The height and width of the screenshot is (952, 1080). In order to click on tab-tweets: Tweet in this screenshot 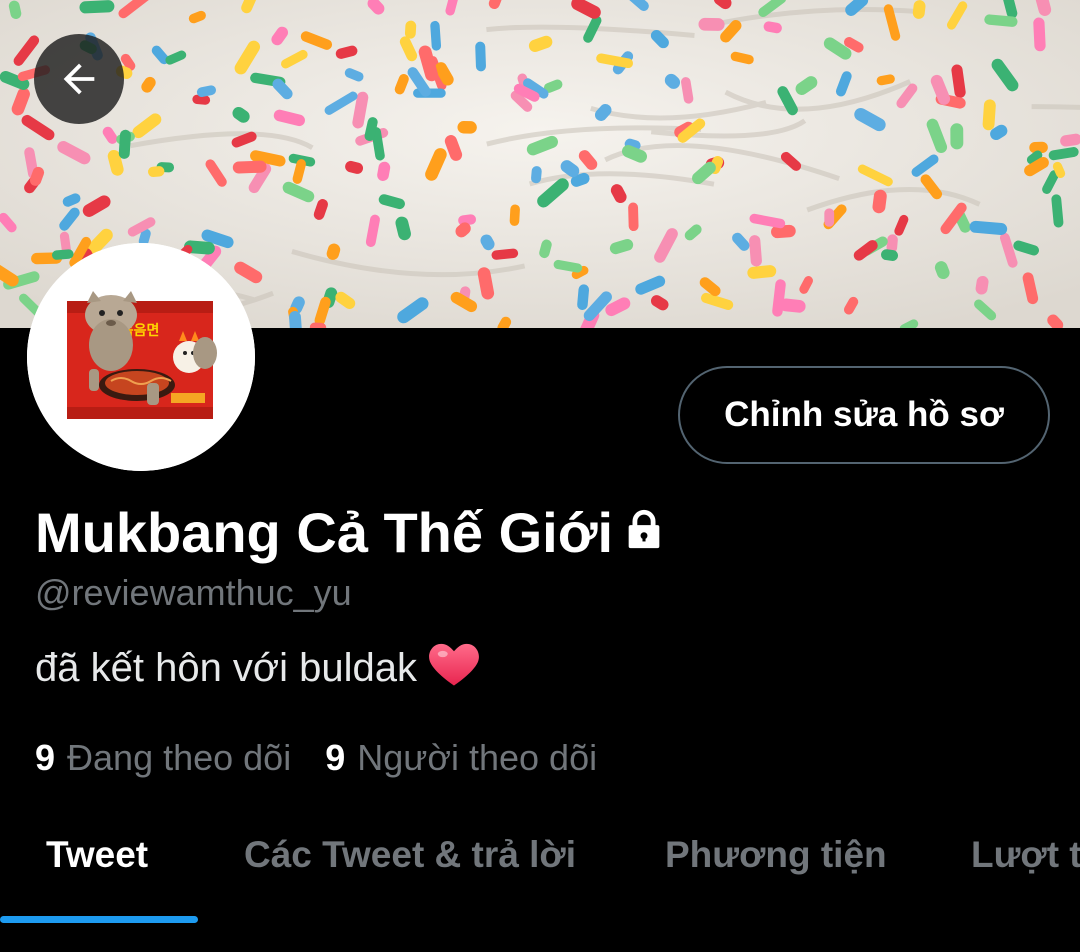, I will do `click(97, 855)`.